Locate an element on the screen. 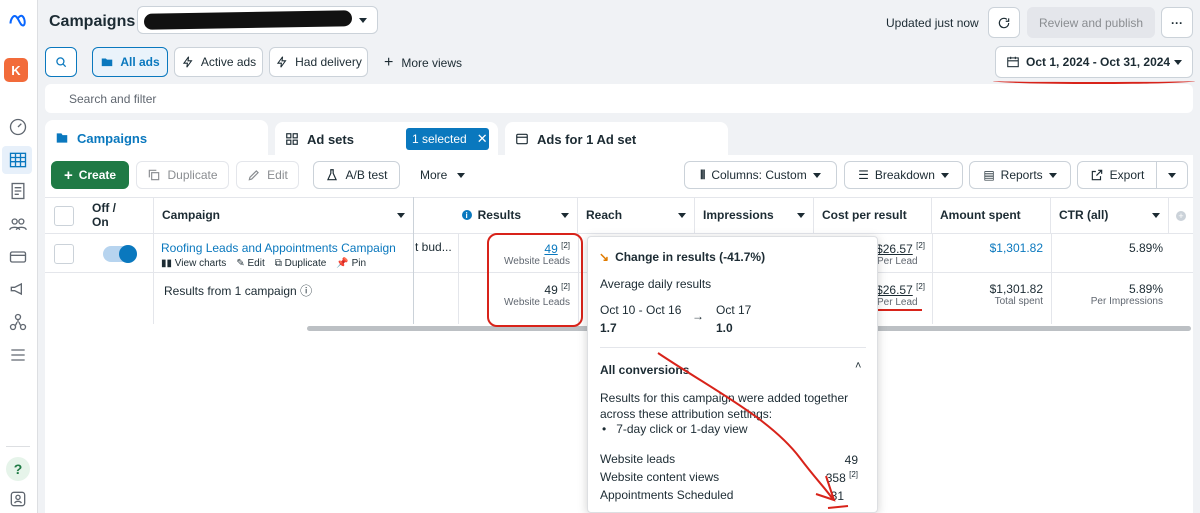 This screenshot has width=1200, height=513. info-icon: i is located at coordinates (466, 215).